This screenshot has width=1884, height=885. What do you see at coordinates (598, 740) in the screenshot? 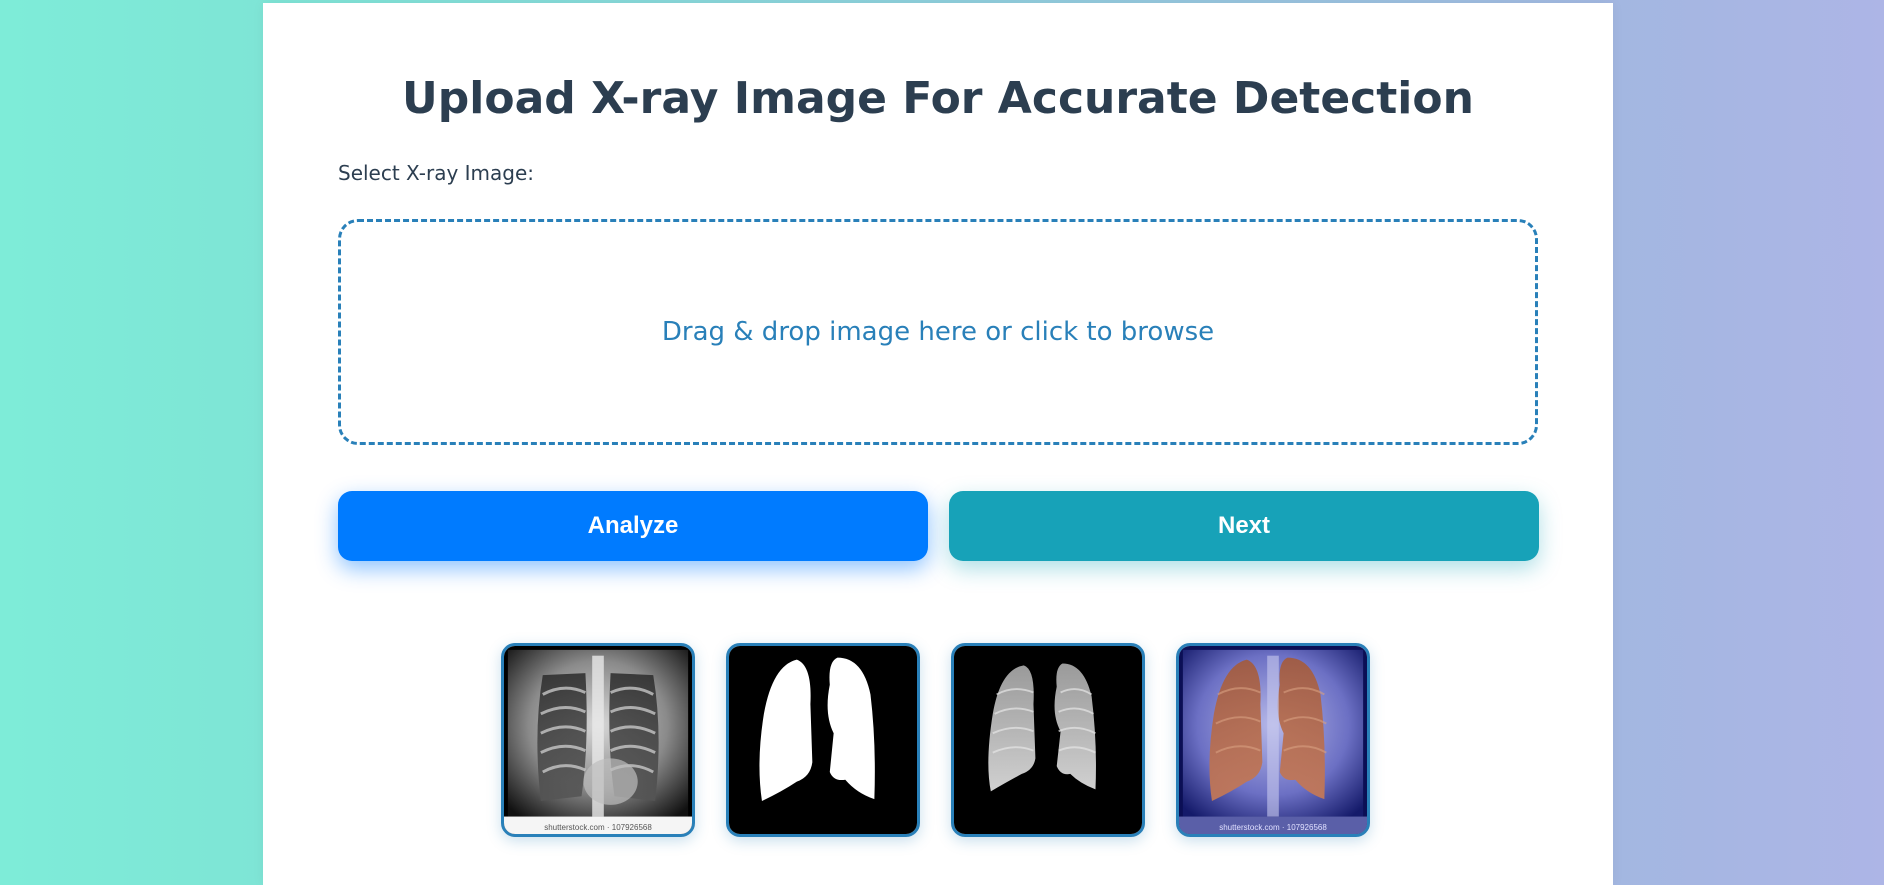
I see `original-xray-image: shutterstock.com · 107926568` at bounding box center [598, 740].